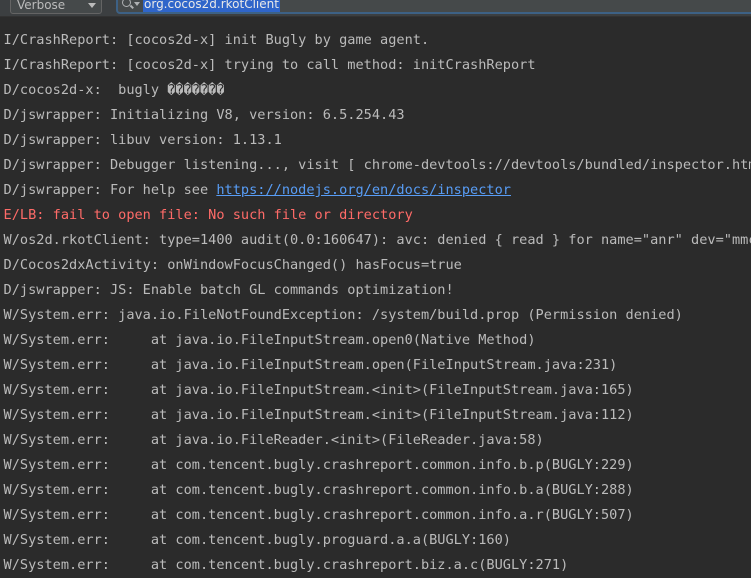 This screenshot has height=578, width=751. What do you see at coordinates (375, 140) in the screenshot?
I see `log-line: nt D/jswrapper: libuv version: 1.13.1` at bounding box center [375, 140].